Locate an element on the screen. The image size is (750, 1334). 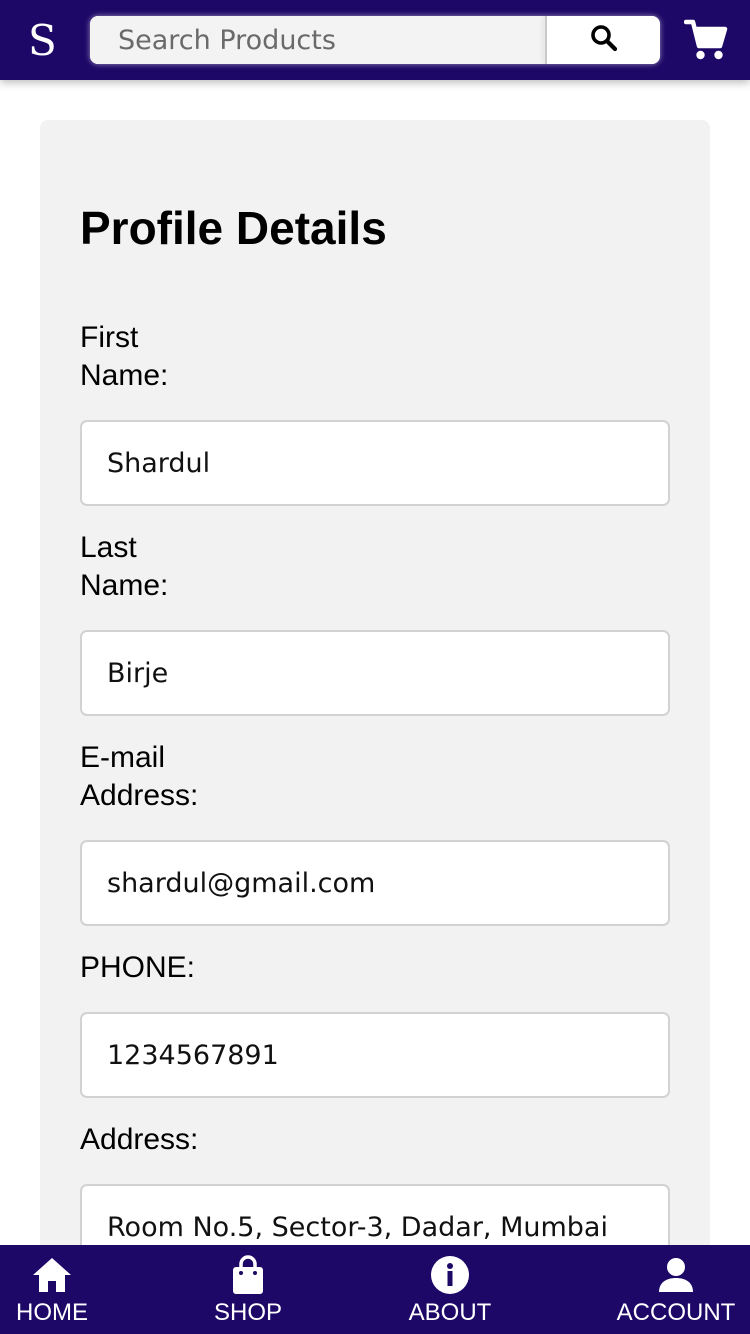
address-label: Address: is located at coordinates (139, 1139).